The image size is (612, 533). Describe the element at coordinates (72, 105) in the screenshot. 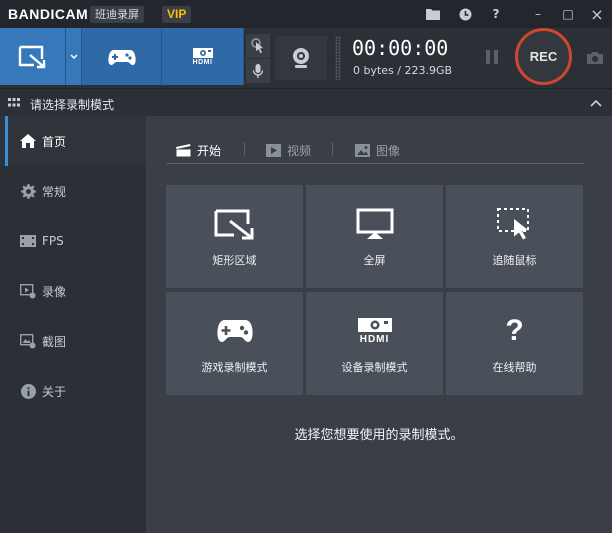

I see `section-title: 请选择录制模式` at that location.